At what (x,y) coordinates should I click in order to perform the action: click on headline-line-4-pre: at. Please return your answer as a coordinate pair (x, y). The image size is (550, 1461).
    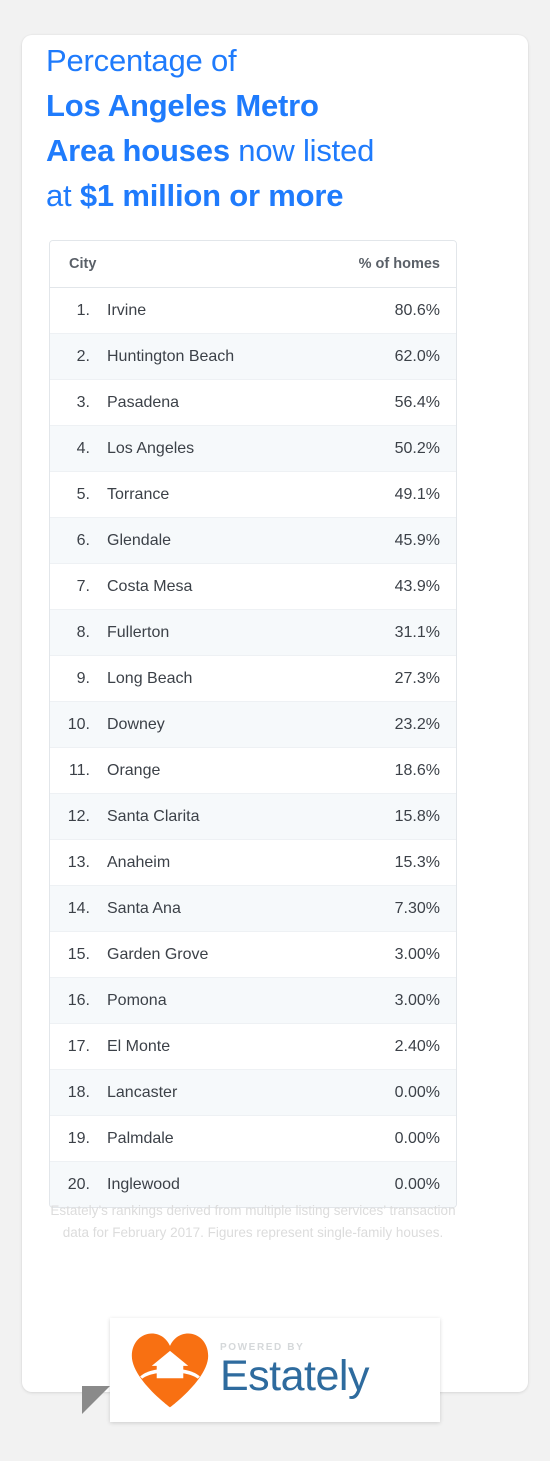
    Looking at the image, I should click on (63, 195).